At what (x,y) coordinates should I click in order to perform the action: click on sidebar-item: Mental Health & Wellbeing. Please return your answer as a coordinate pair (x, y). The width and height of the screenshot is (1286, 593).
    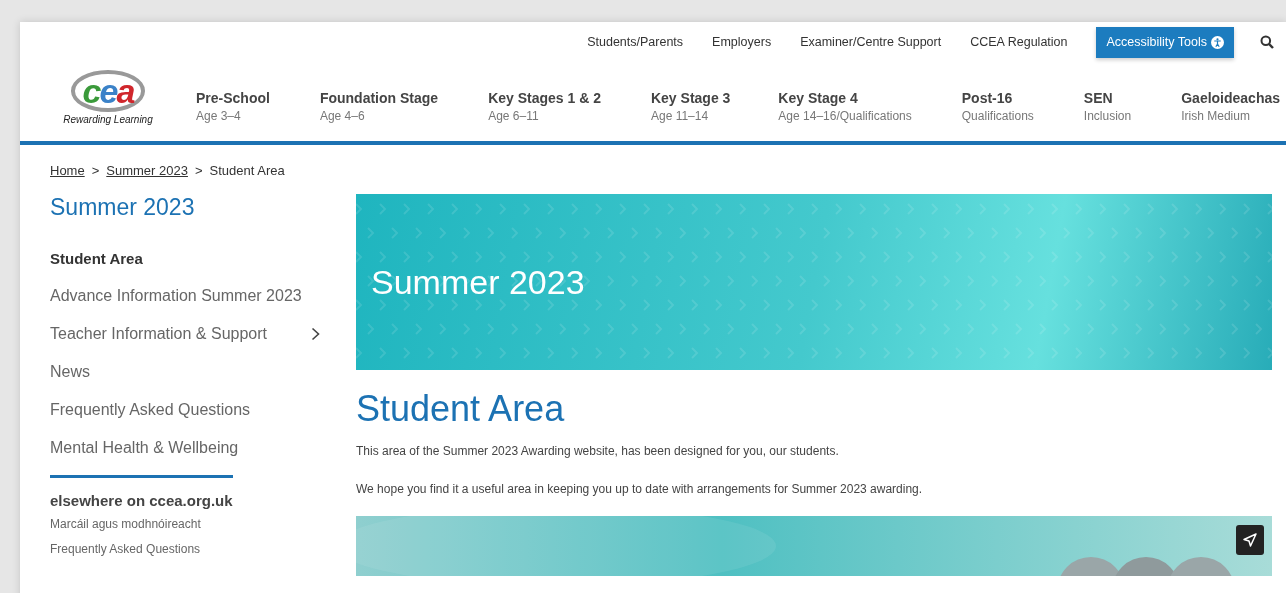
    Looking at the image, I should click on (185, 448).